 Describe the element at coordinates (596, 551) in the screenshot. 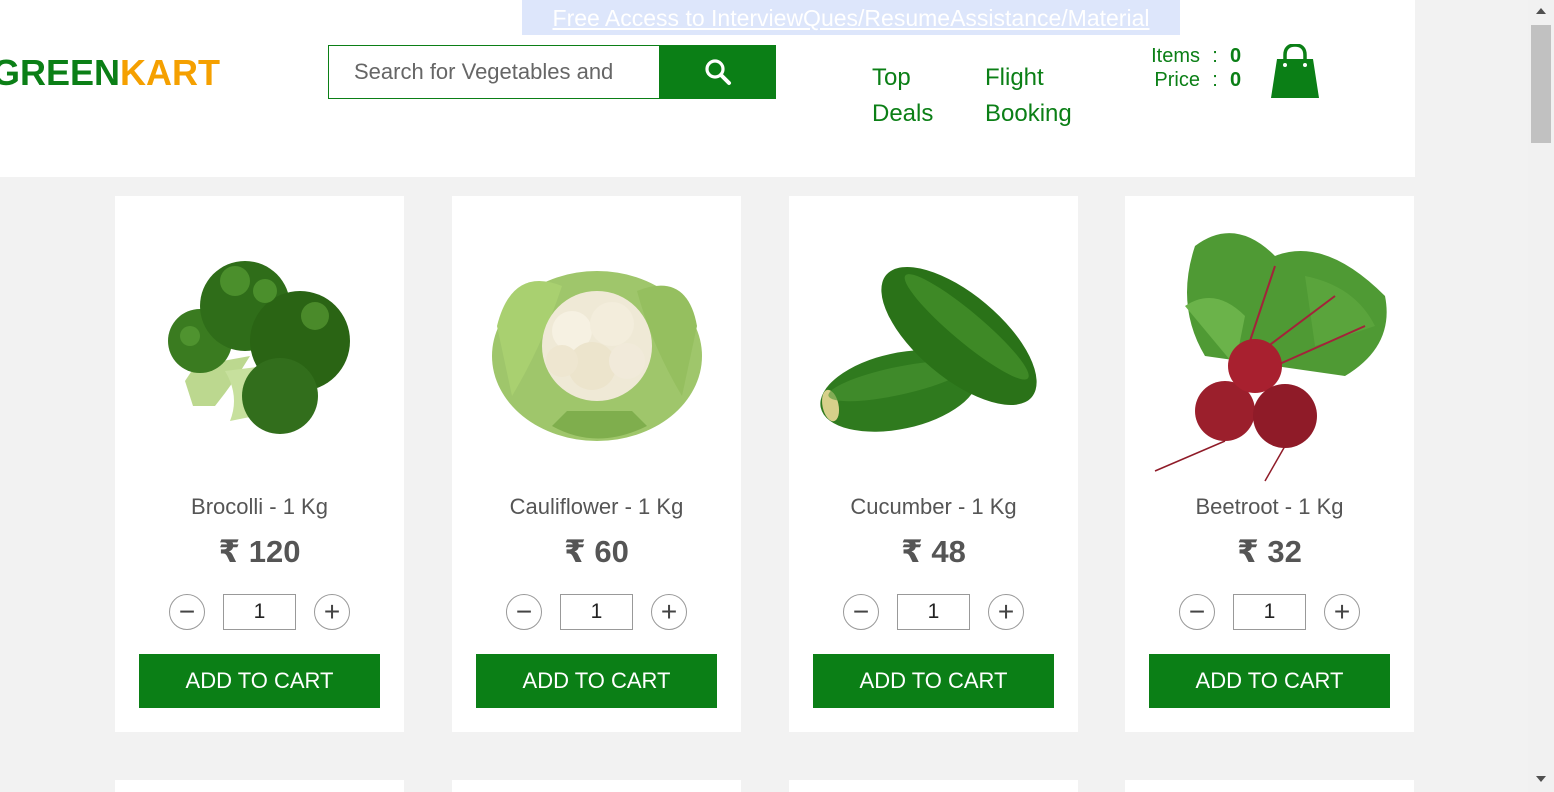

I see `product-price: ₹ 60` at that location.